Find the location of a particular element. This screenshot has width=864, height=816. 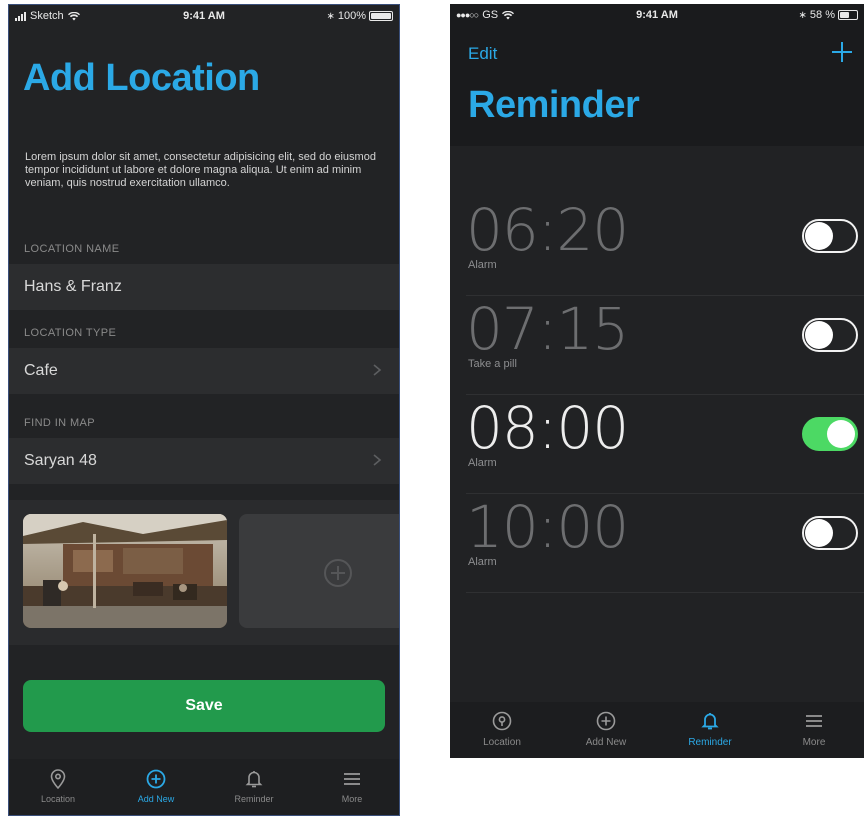

alarm-row: 07:15 Take a pill is located at coordinates (665, 345).